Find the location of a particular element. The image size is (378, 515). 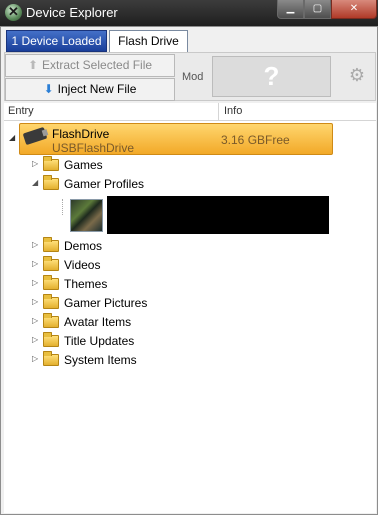

tree-item-gamer-pictures: ▷ Gamer Pictures is located at coordinates (132, 303).